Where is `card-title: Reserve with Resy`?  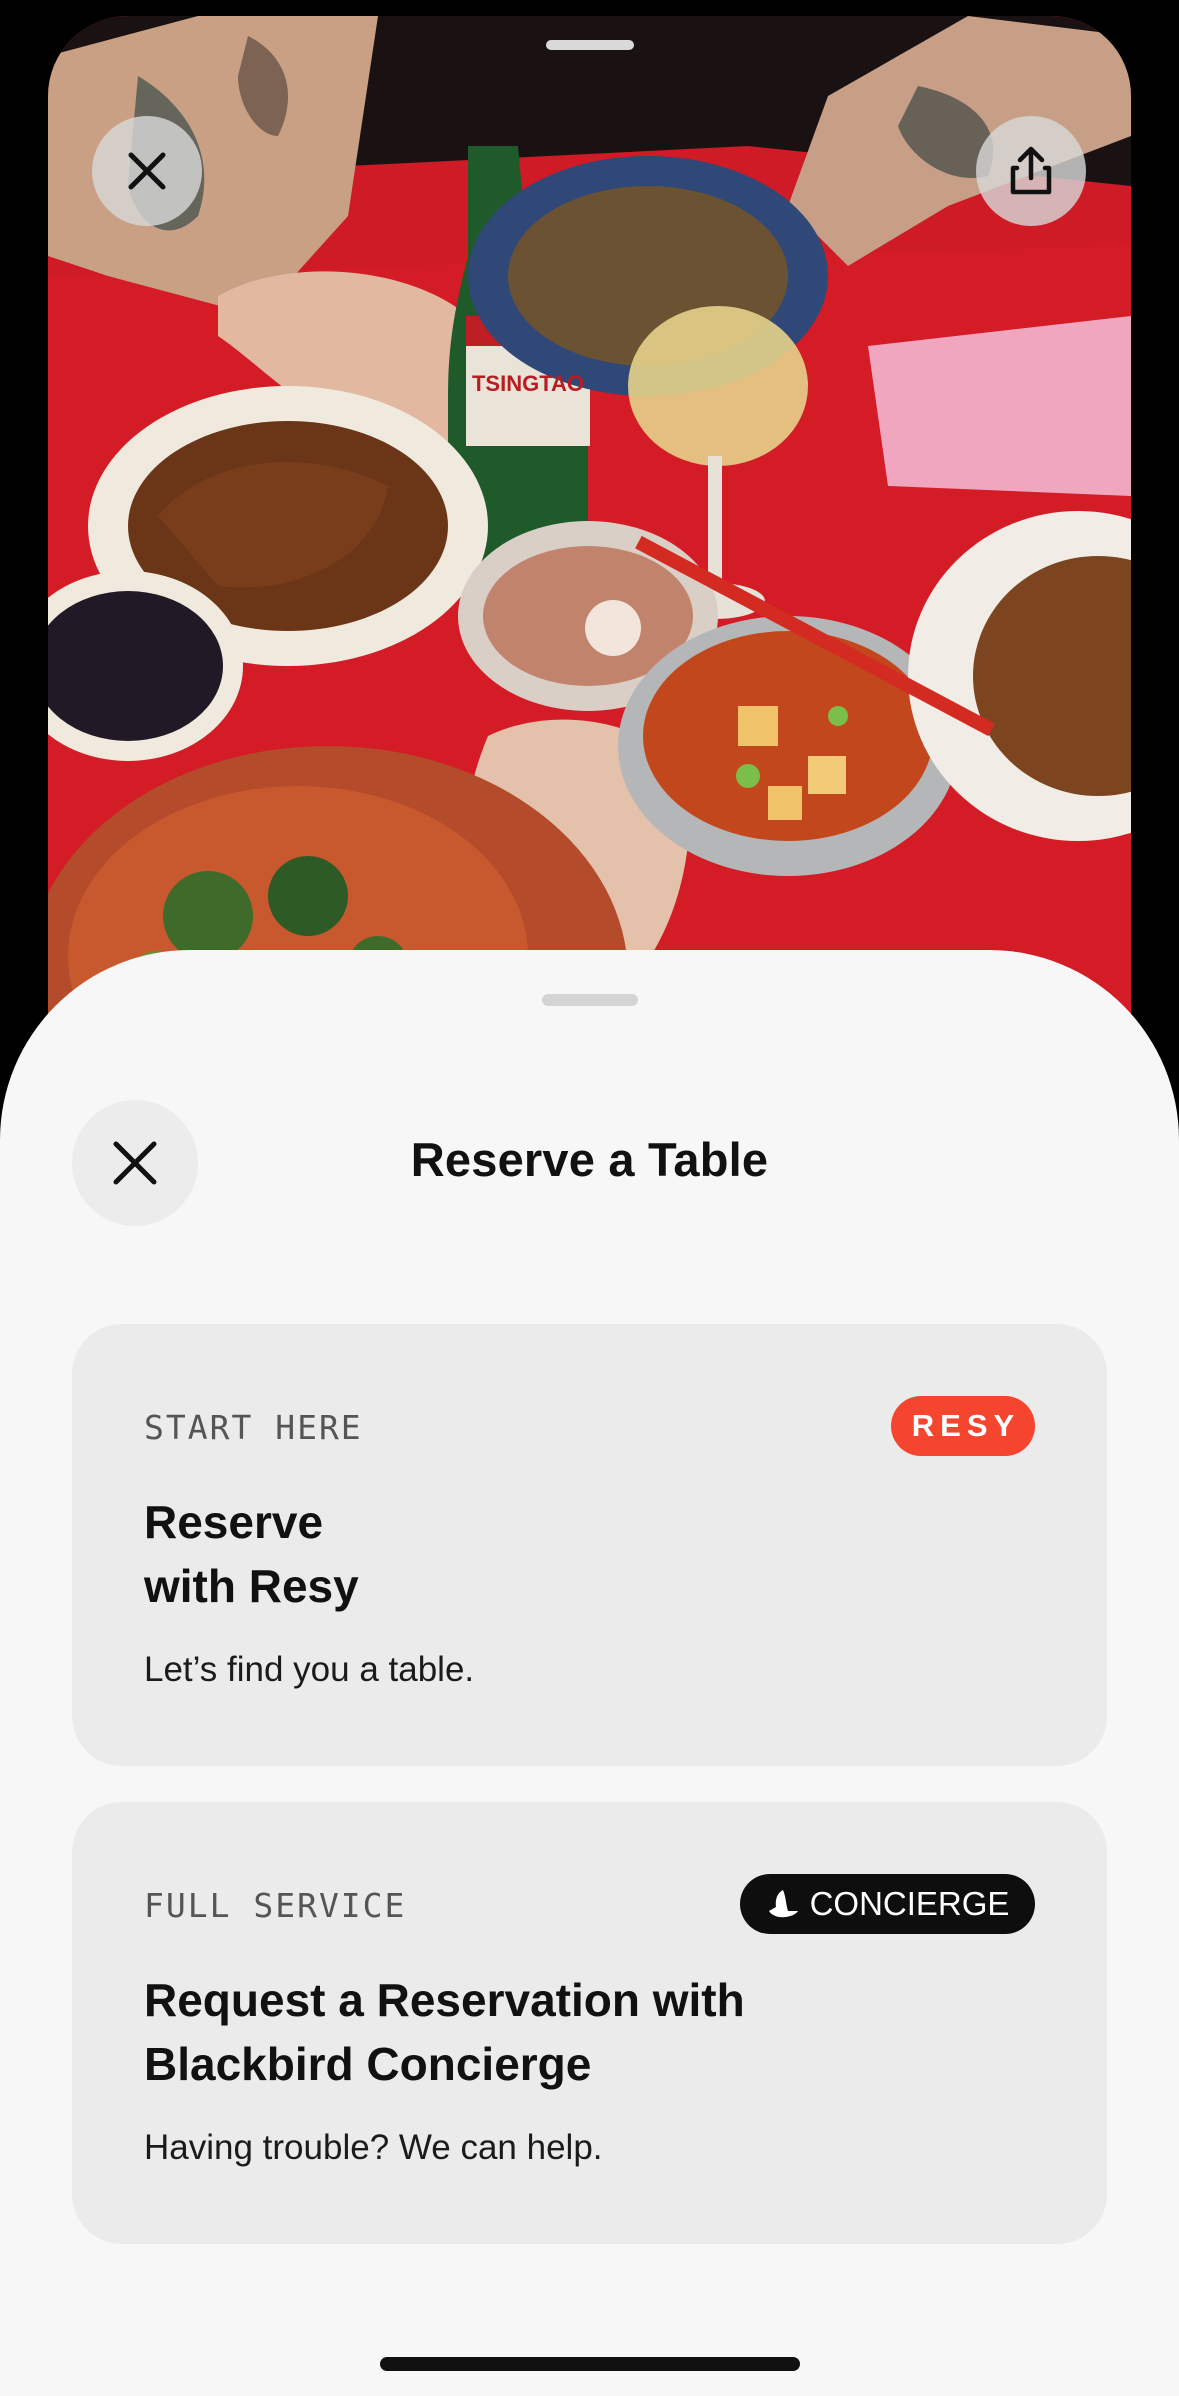 card-title: Reserve with Resy is located at coordinates (251, 1554).